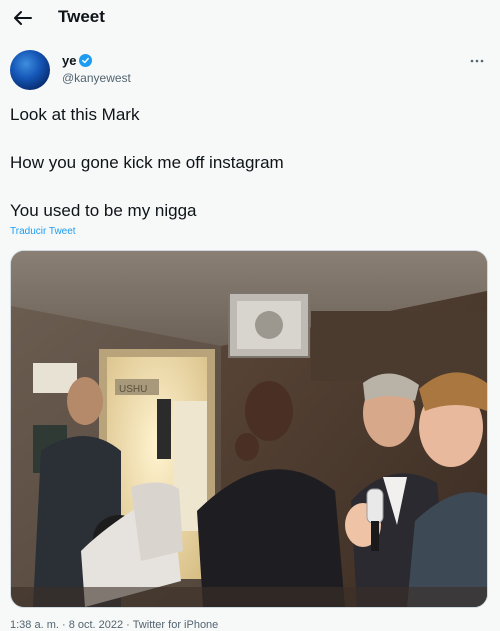 Image resolution: width=500 pixels, height=631 pixels. I want to click on author-handle: @kanyewest, so click(96, 78).